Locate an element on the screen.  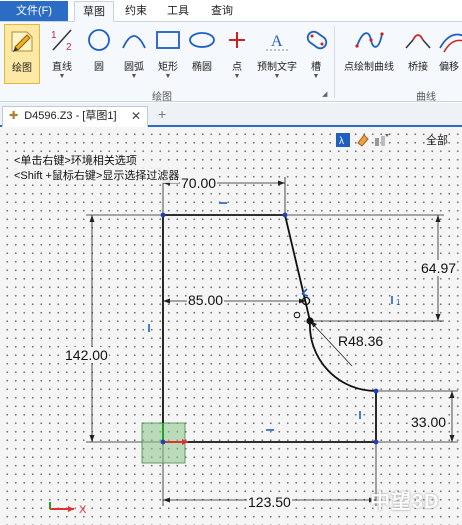
eraser-icon is located at coordinates (363, 140).